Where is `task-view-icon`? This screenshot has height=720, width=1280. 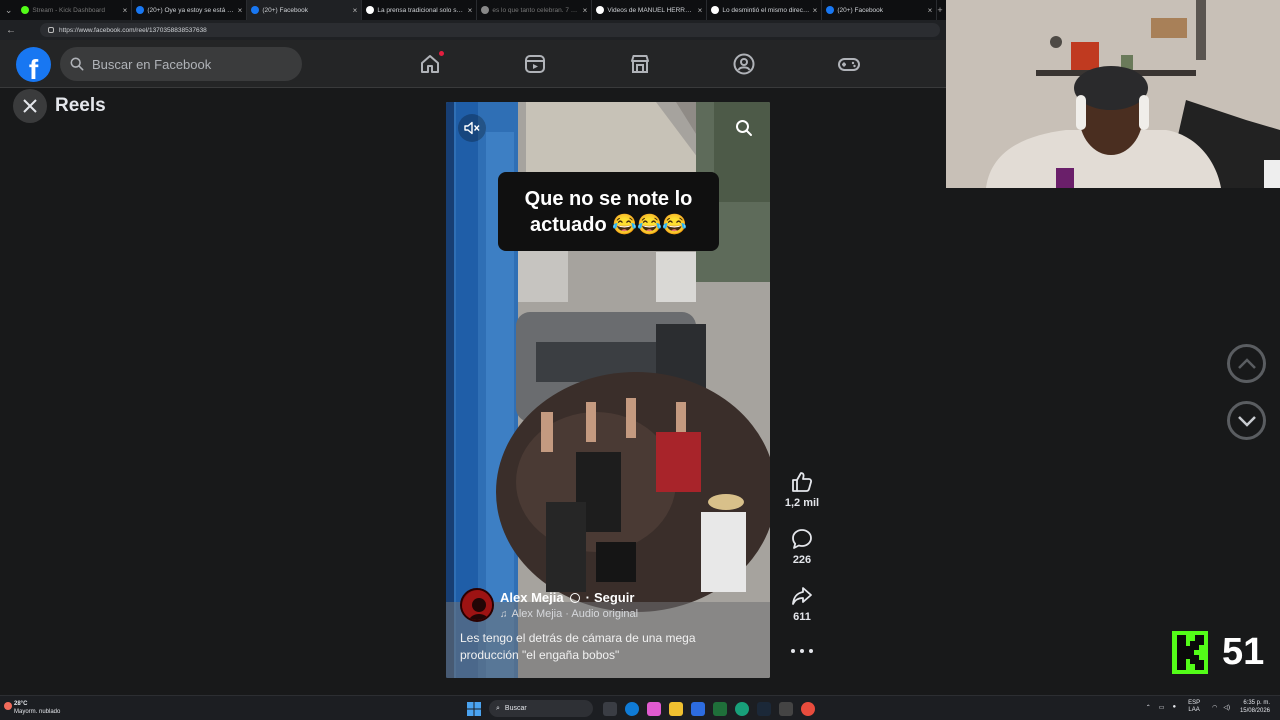
task-view-icon is located at coordinates (610, 708).